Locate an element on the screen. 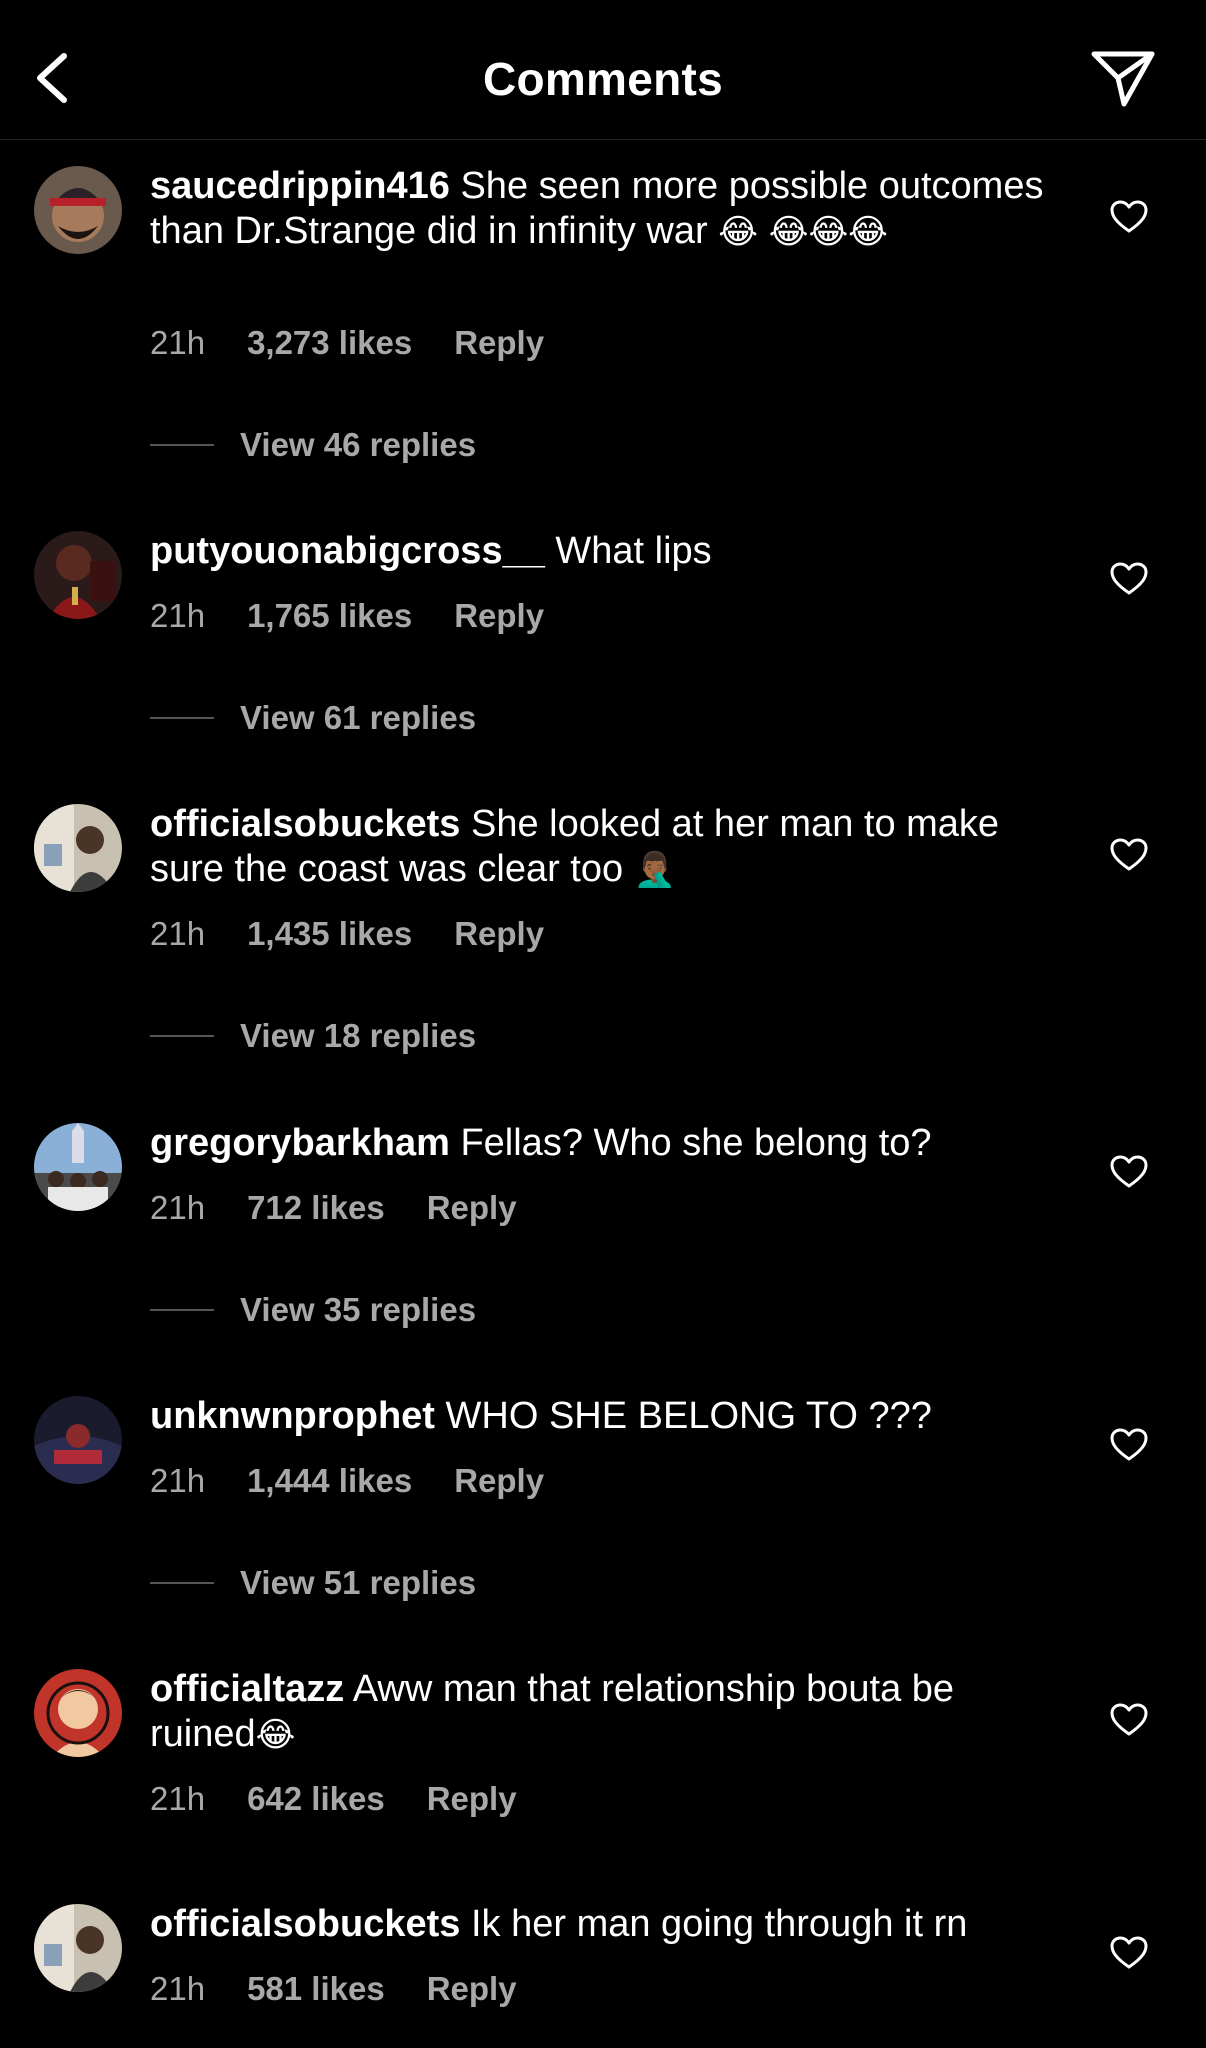 The width and height of the screenshot is (1206, 2048). comment-meta: 21h 712 likes Reply is located at coordinates (354, 1208).